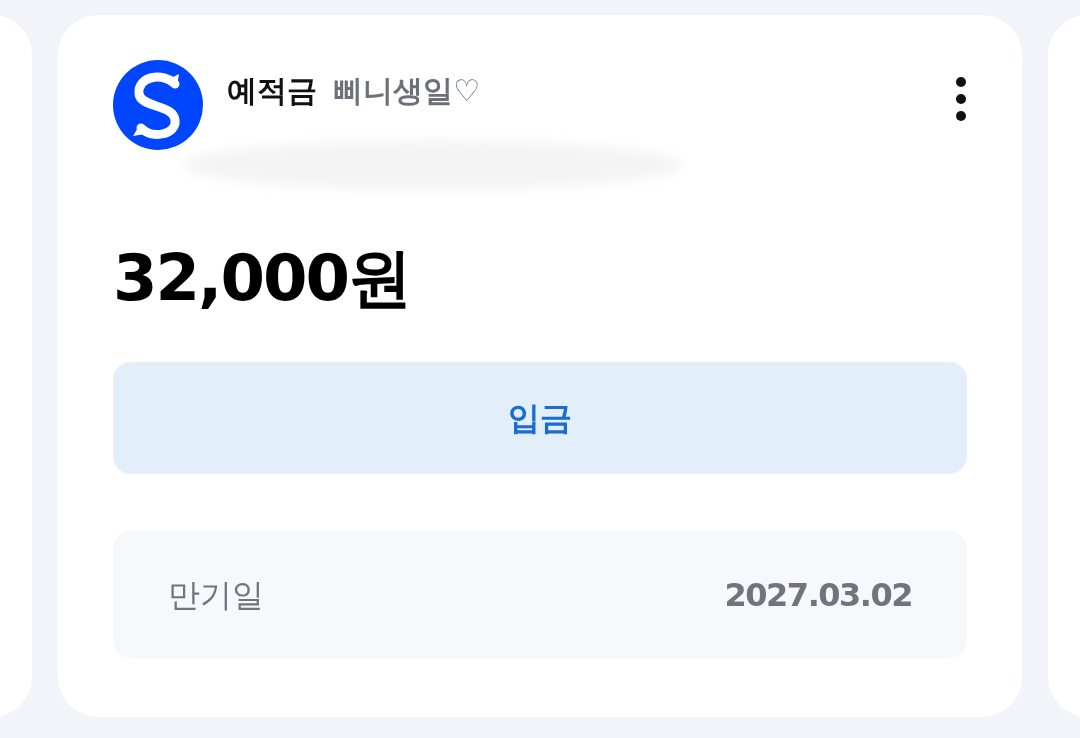 This screenshot has height=738, width=1080. Describe the element at coordinates (961, 99) in the screenshot. I see `more-options-icon` at that location.